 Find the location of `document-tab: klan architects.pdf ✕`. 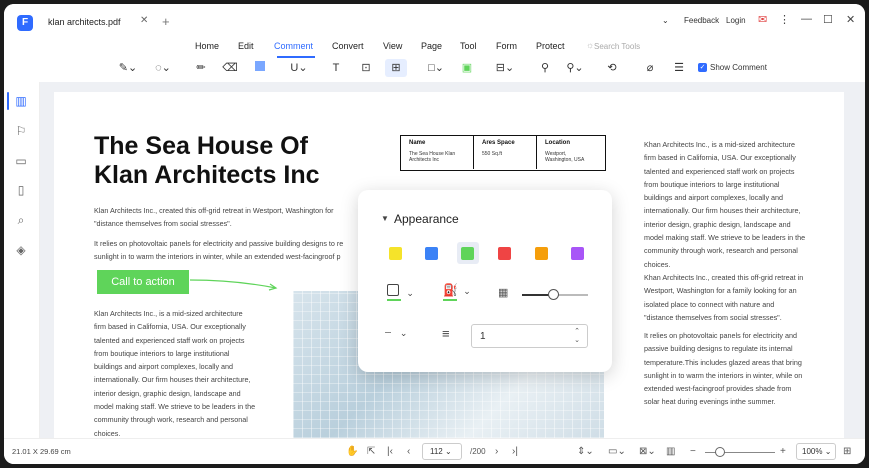

document-tab: klan architects.pdf ✕ is located at coordinates (103, 23).